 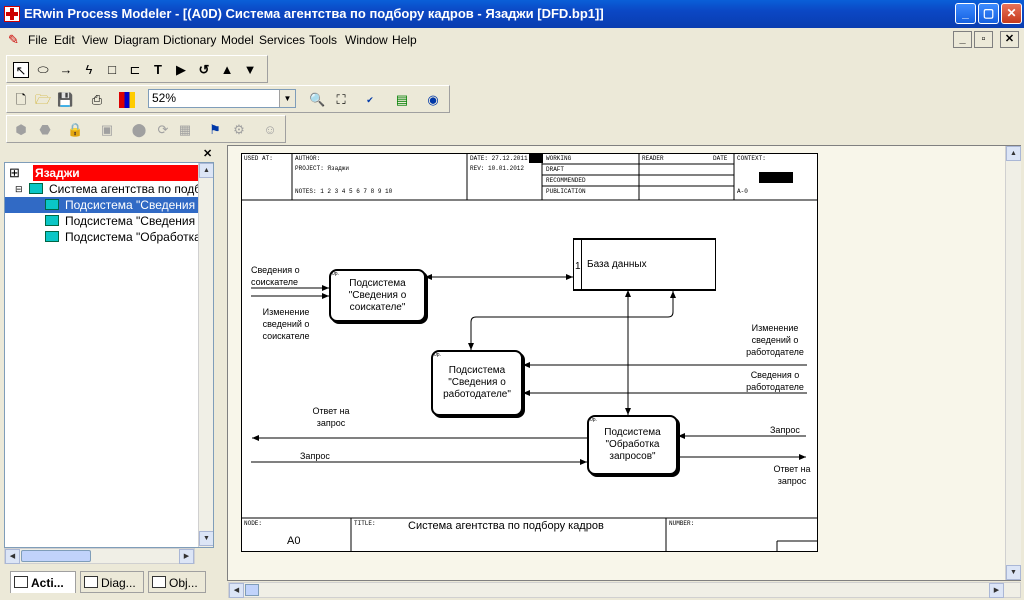 What do you see at coordinates (205, 355) in the screenshot?
I see `tree-vertical-scrollbar: ▲ ▼` at bounding box center [205, 355].